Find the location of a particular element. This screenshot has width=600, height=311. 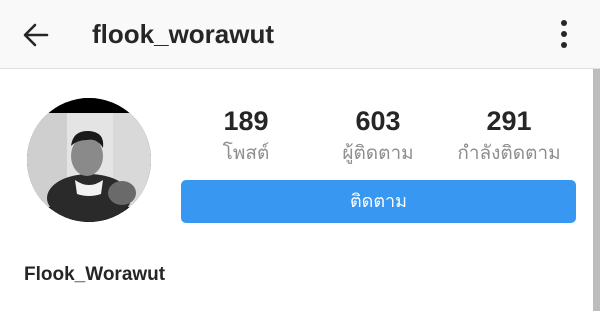

avatar is located at coordinates (89, 160).